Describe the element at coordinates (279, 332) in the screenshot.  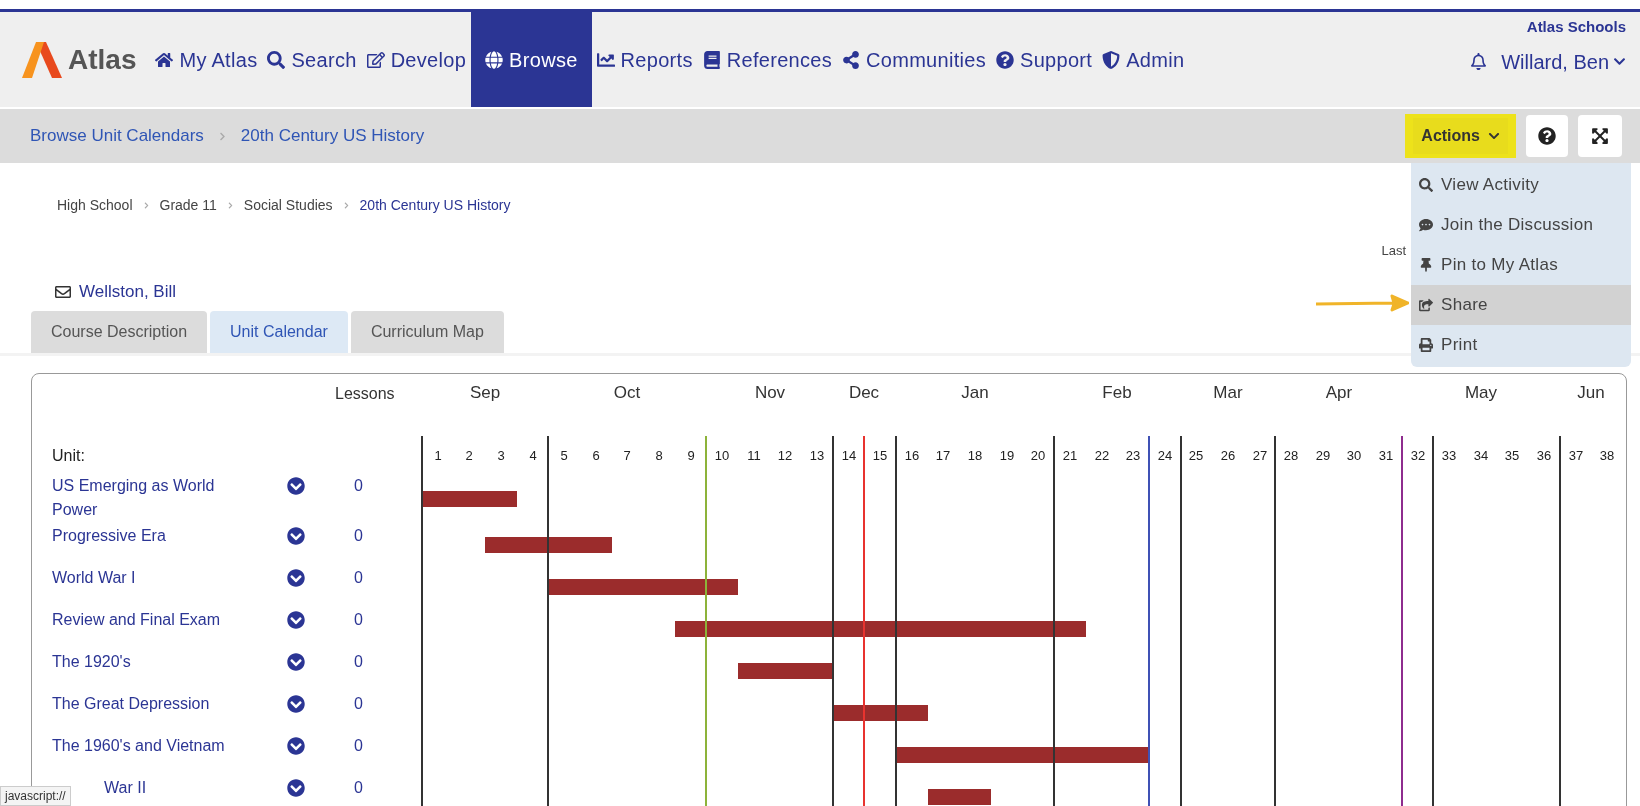
I see `tab: Unit Calendar` at that location.